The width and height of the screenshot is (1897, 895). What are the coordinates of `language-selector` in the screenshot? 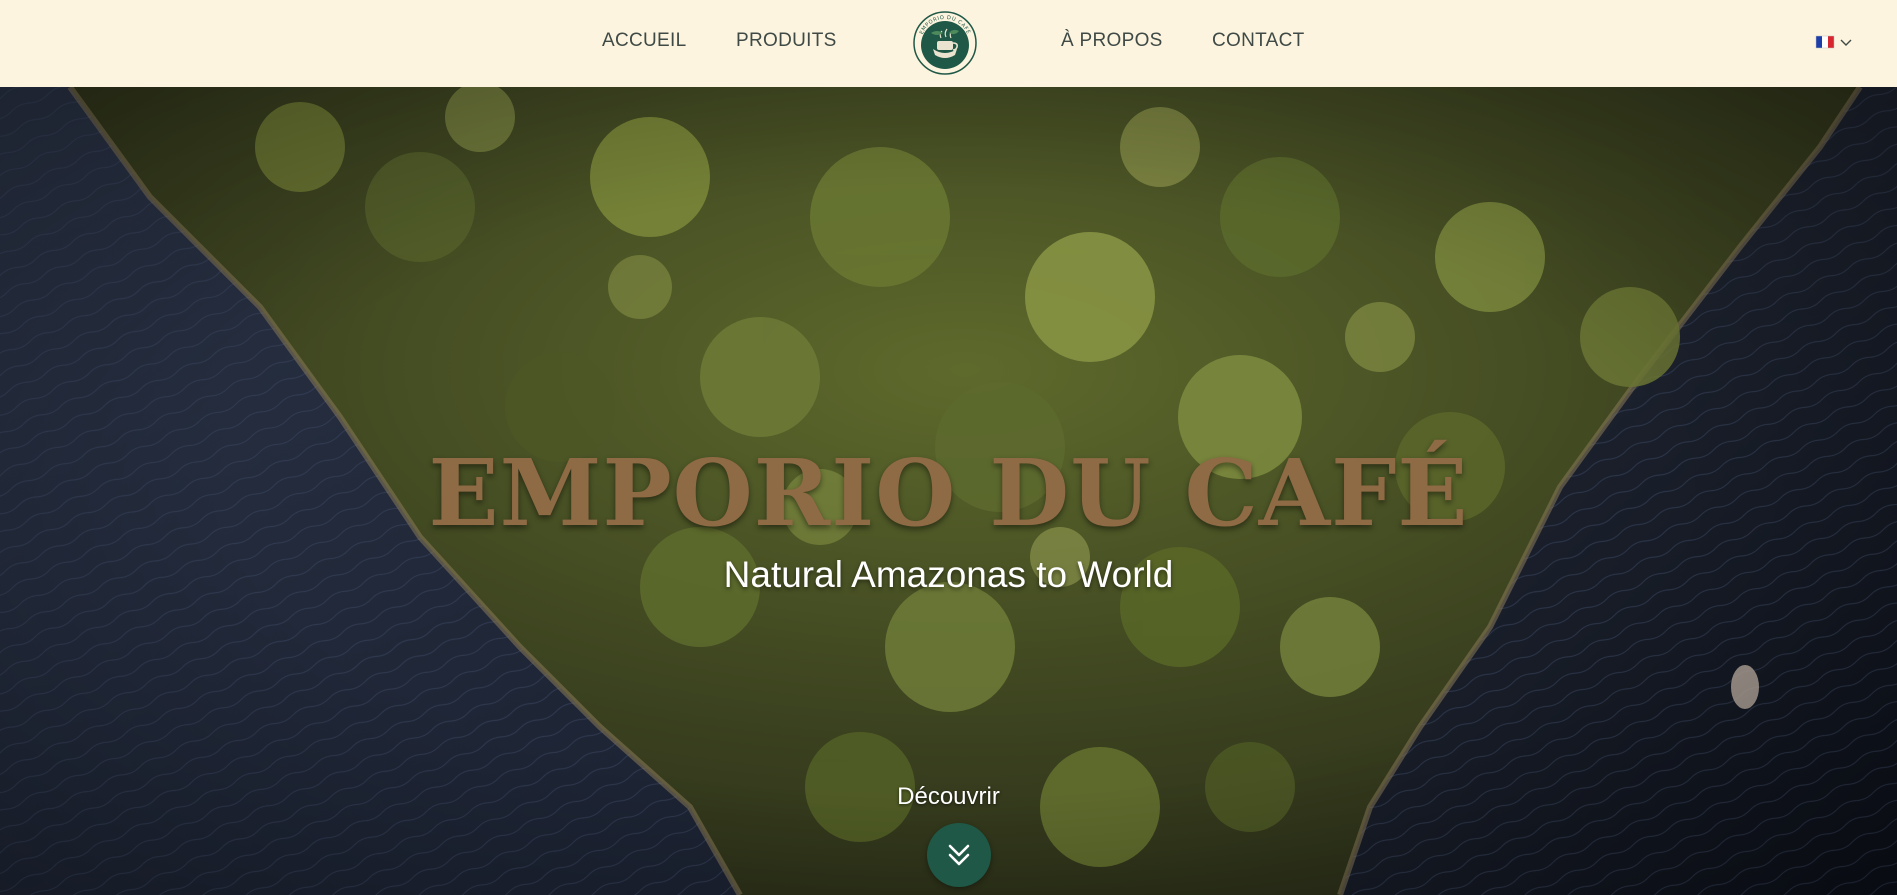 It's located at (1837, 42).